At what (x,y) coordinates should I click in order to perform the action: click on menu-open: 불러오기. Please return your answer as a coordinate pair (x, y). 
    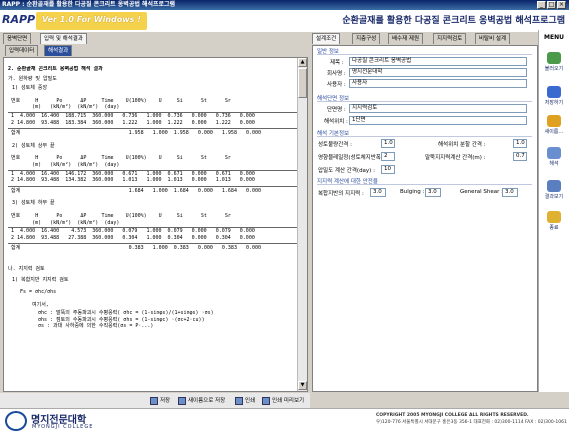
    Looking at the image, I should click on (554, 62).